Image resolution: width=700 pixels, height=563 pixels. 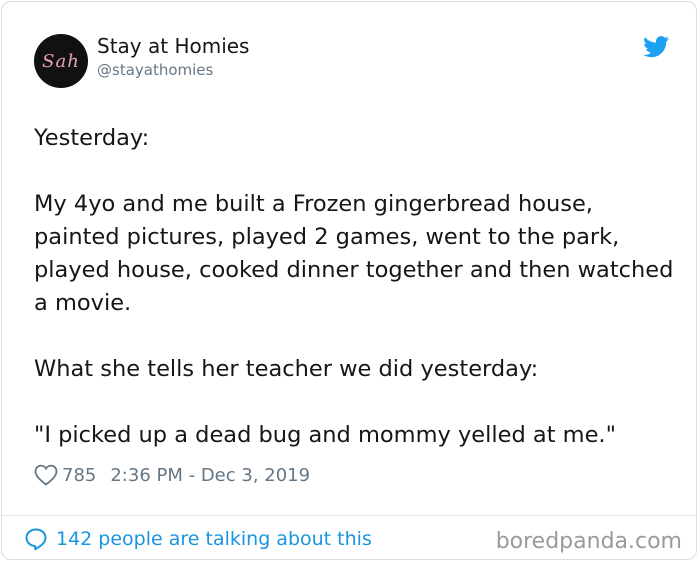 What do you see at coordinates (214, 539) in the screenshot?
I see `talking-text: 142 people are talking about this` at bounding box center [214, 539].